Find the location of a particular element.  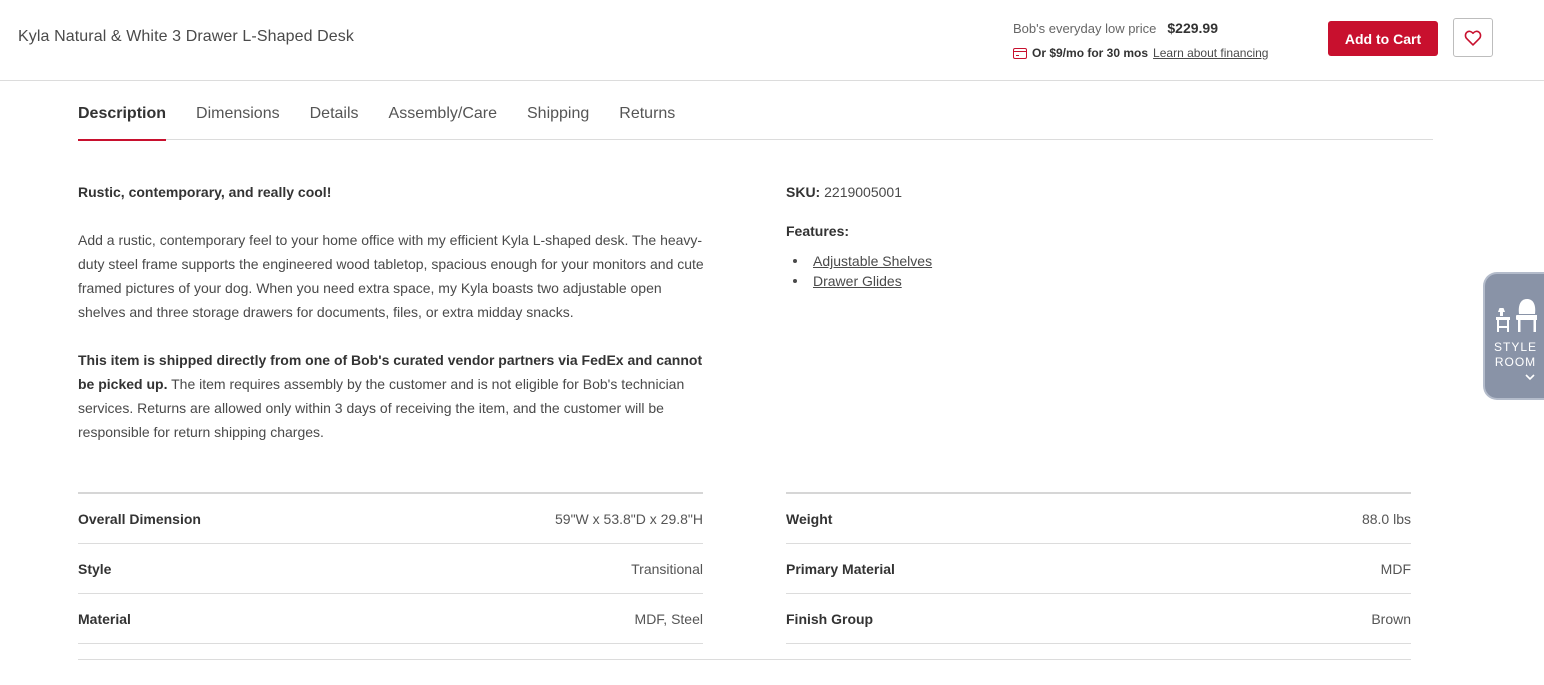

style-room-label-line1: STYLE is located at coordinates (1515, 347).